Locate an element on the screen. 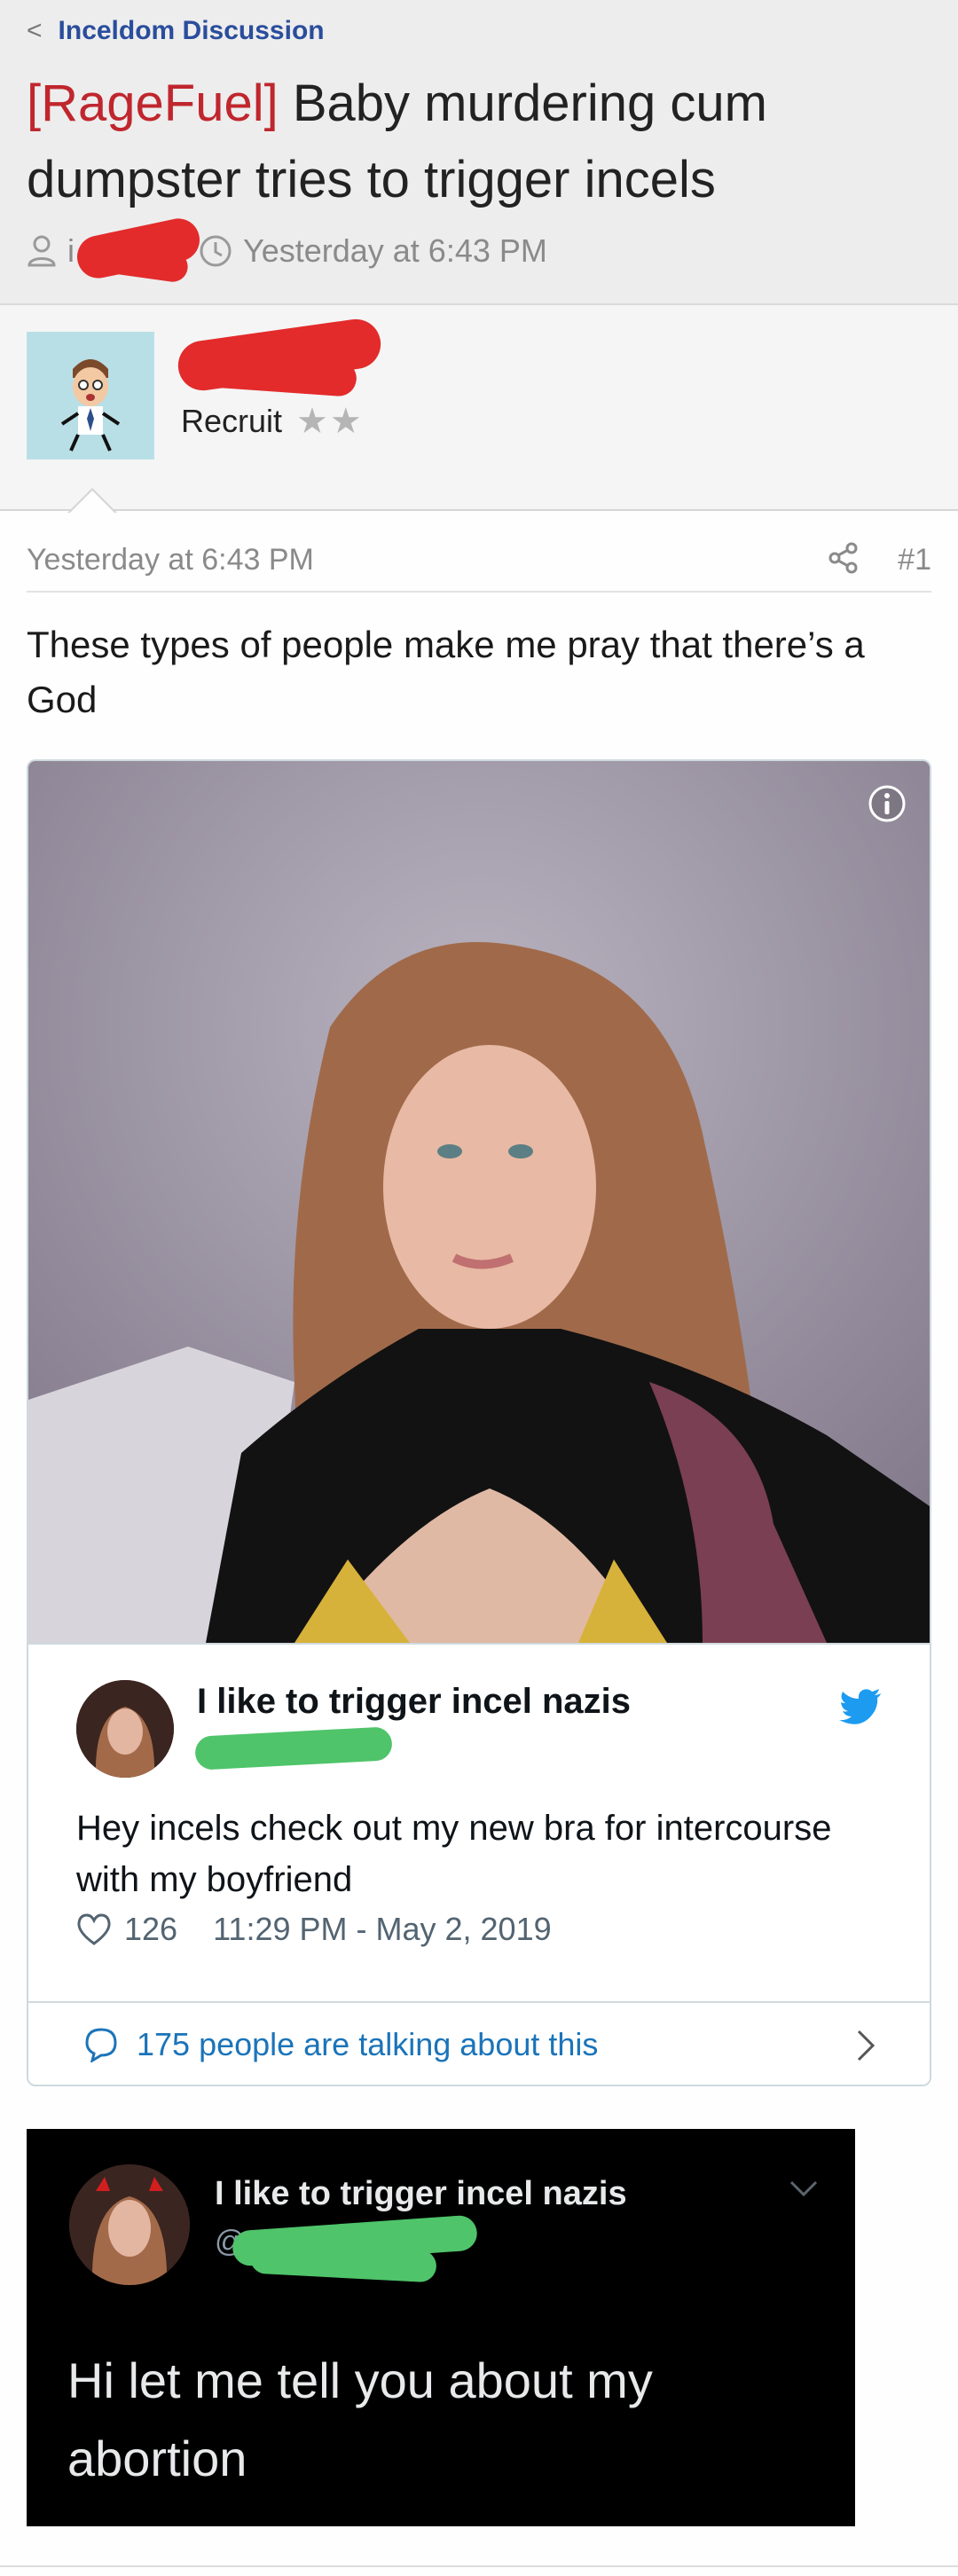 The image size is (958, 2576). chevron-down-icon is located at coordinates (804, 2188).